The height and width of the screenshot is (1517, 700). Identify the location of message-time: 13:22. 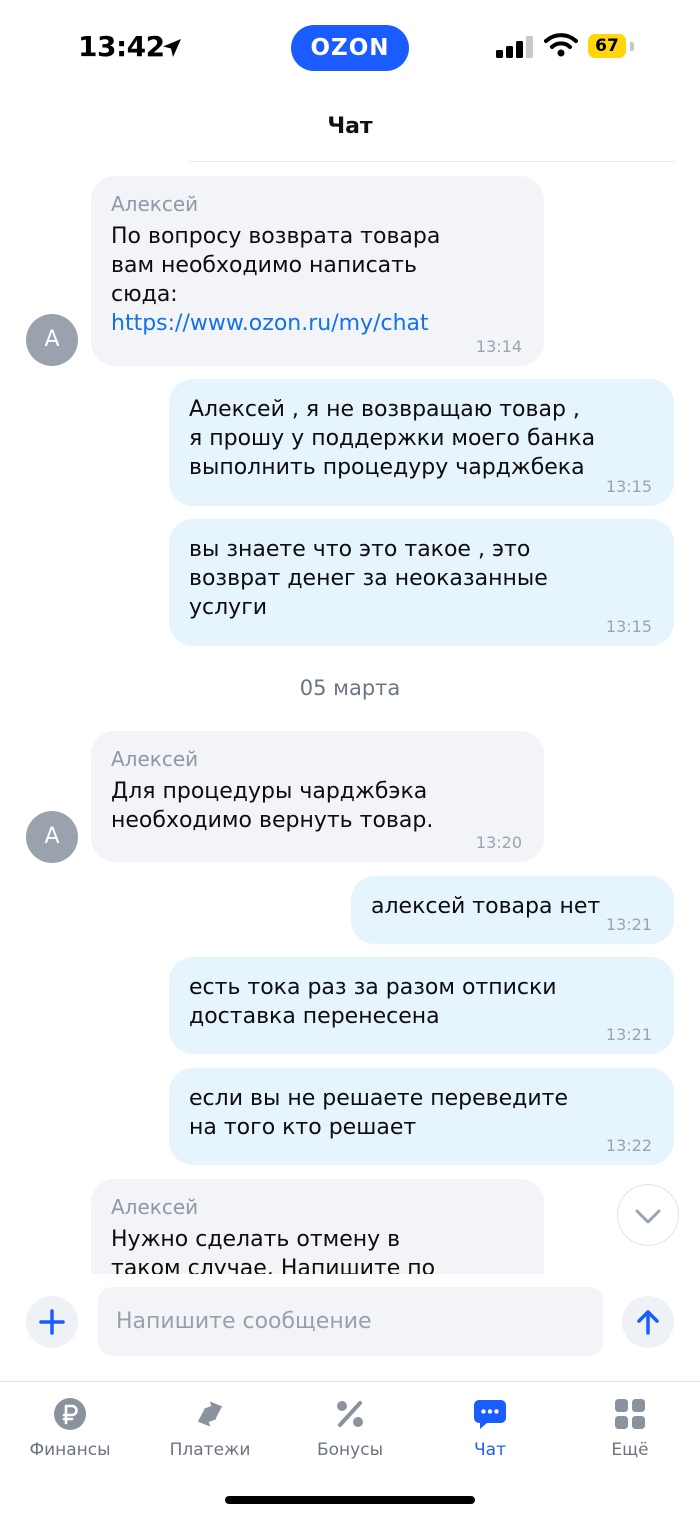
(628, 1145).